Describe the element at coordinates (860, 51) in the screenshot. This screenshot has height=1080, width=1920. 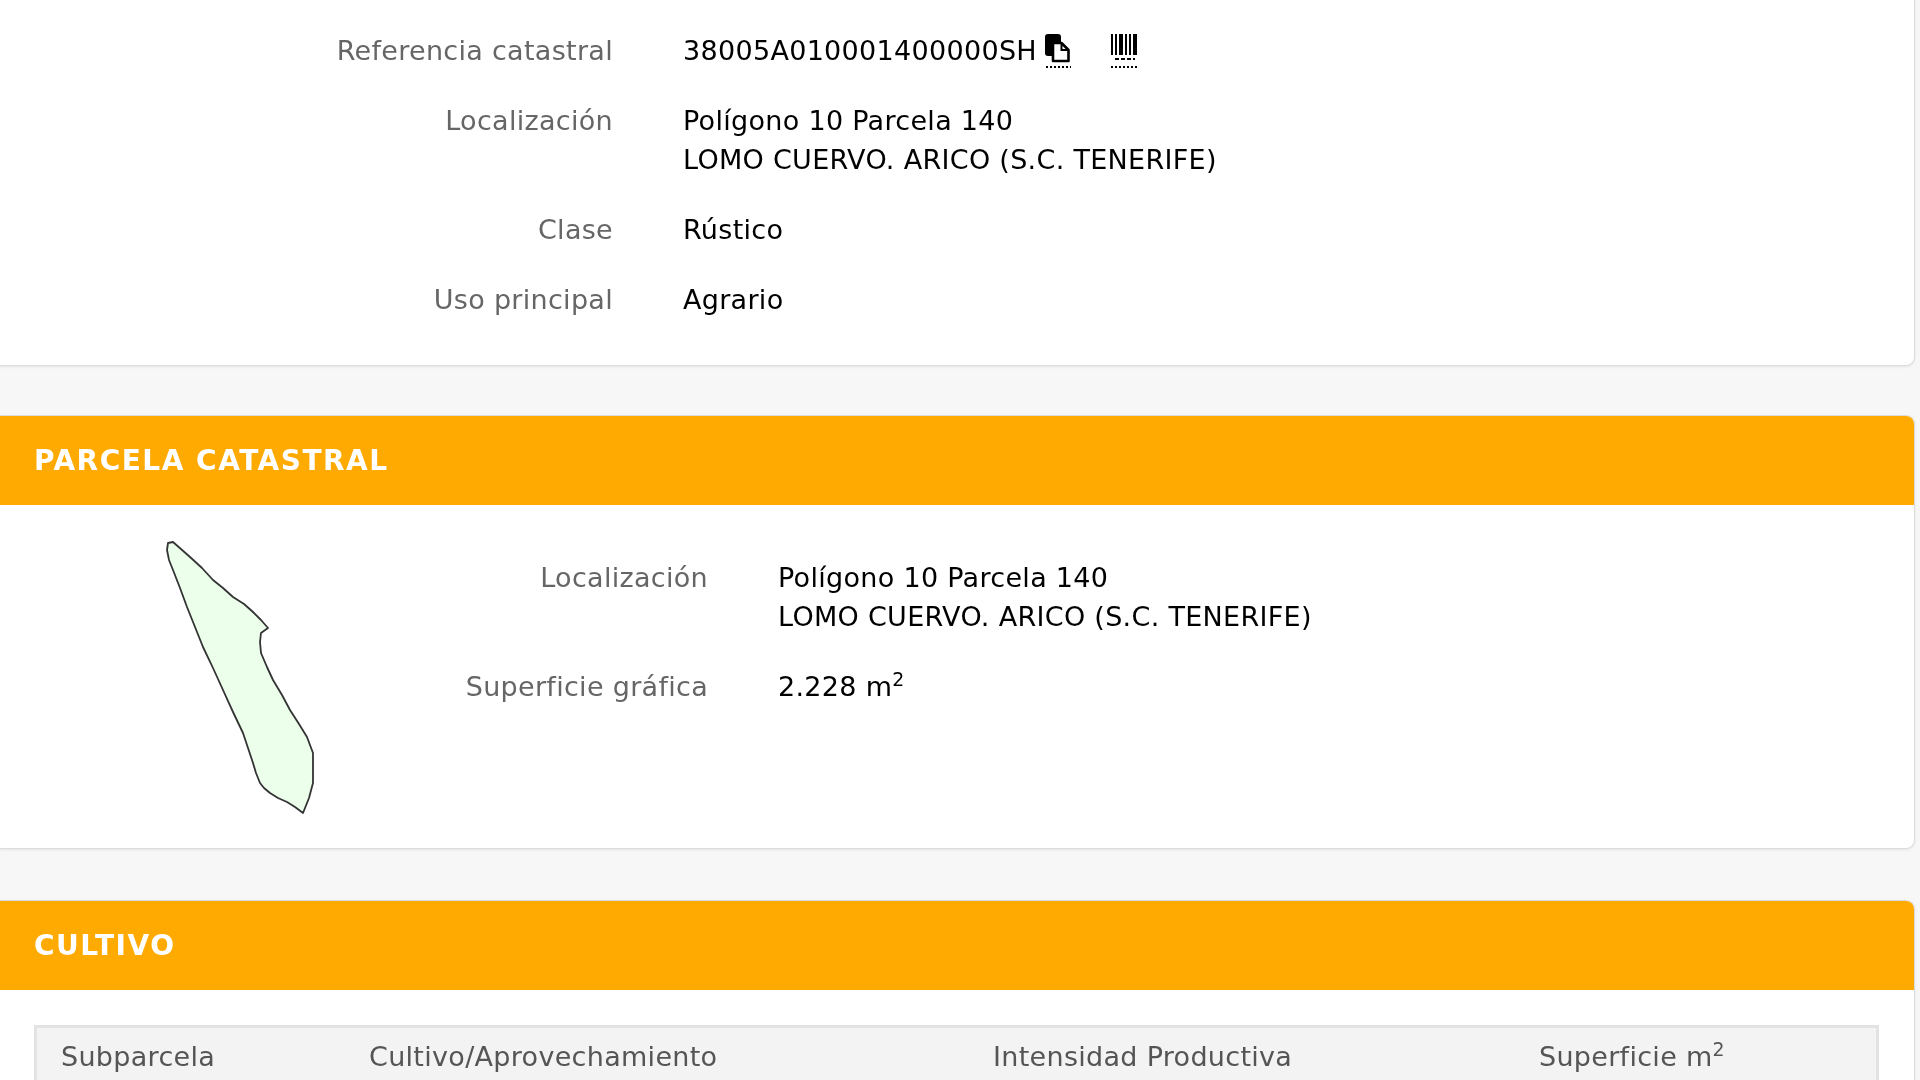
I see `reference-number: 38005A010001400000SH` at that location.